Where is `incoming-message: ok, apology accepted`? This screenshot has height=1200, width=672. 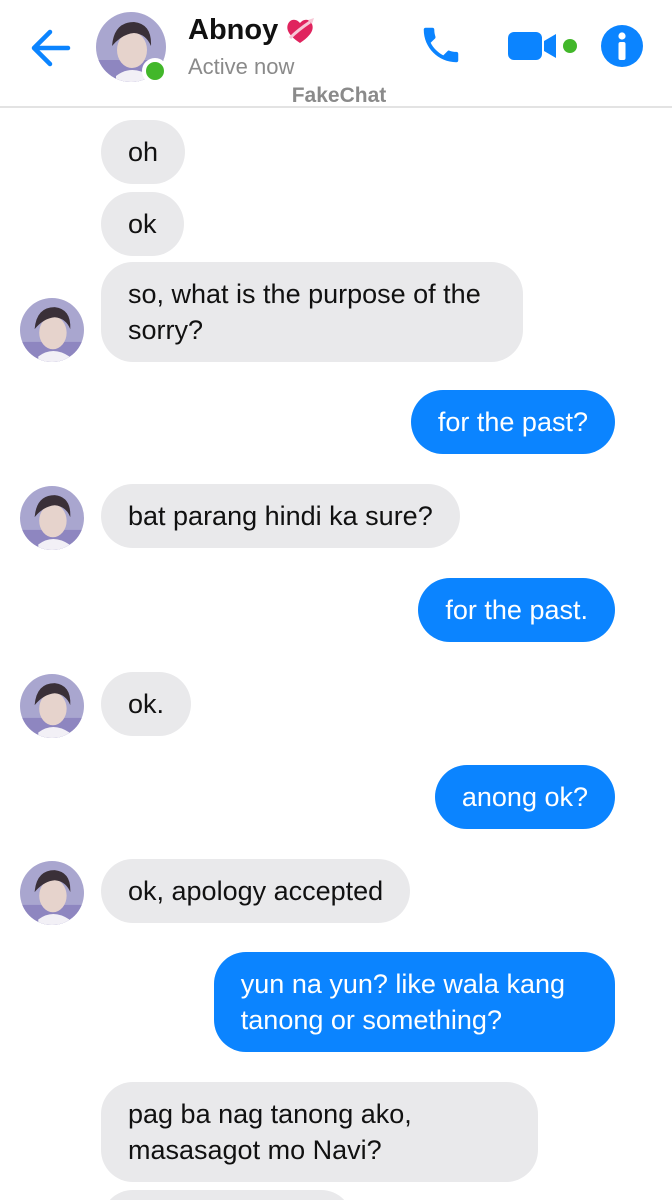
incoming-message: ok, apology accepted is located at coordinates (256, 891).